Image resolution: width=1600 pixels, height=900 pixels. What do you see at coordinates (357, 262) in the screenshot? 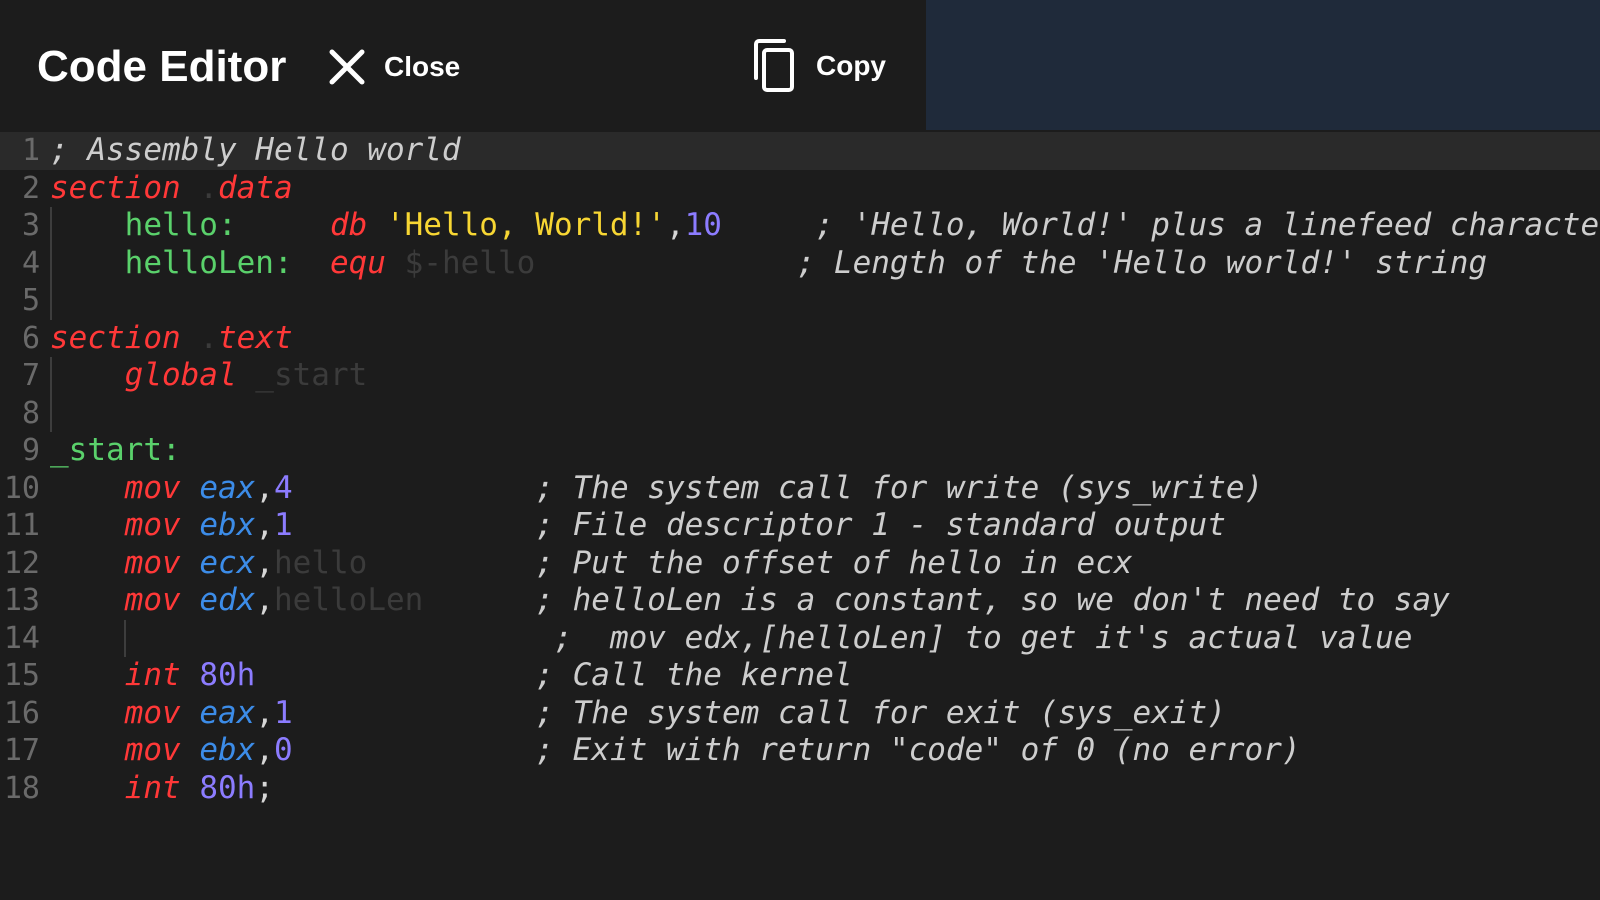
I see `code-token: equ` at bounding box center [357, 262].